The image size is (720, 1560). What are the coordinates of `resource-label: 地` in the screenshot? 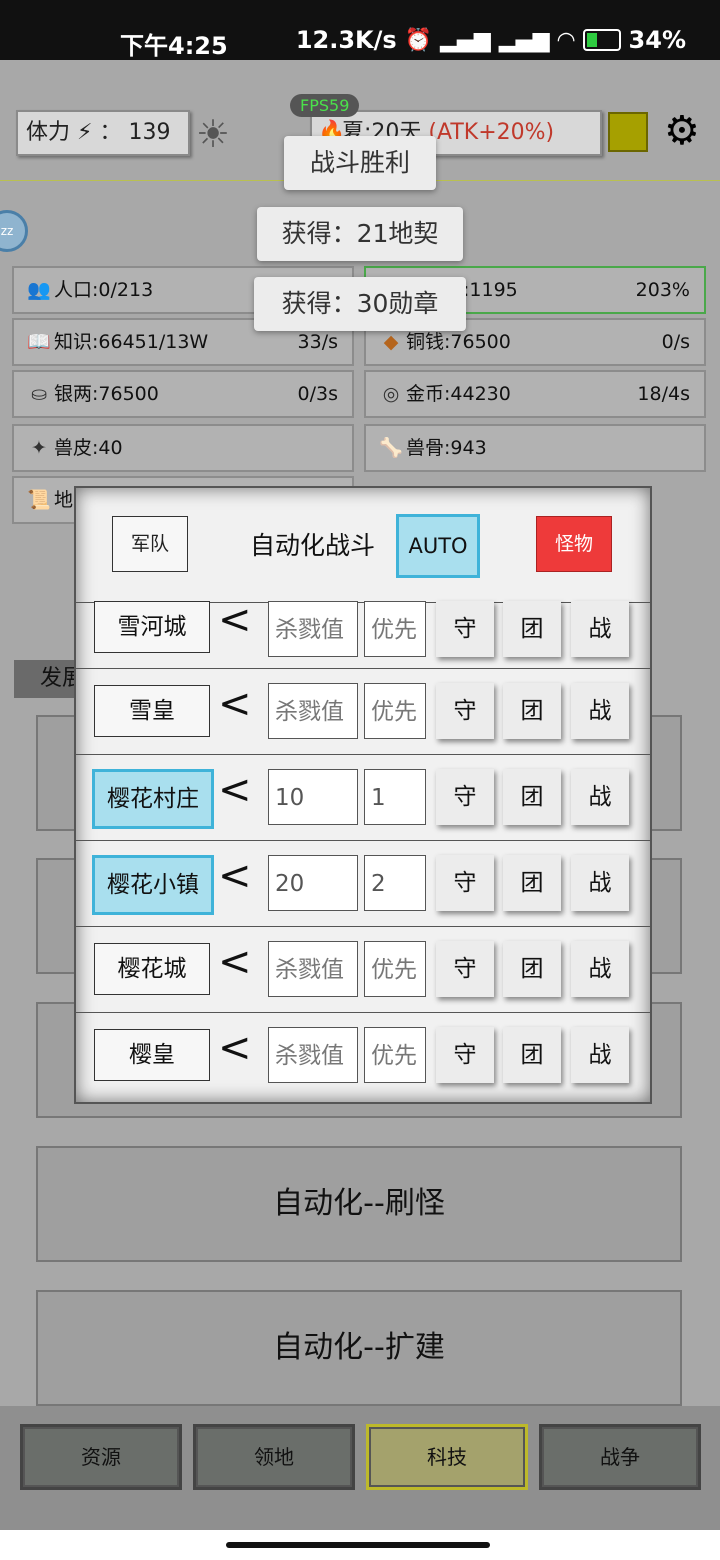 It's located at (64, 500).